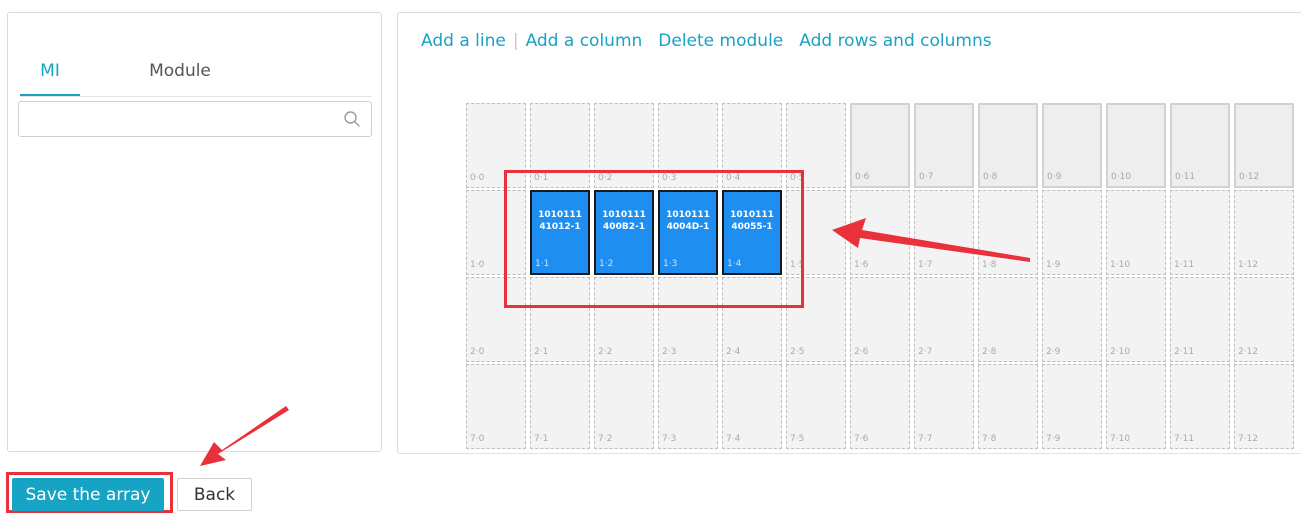 This screenshot has height=513, width=1301. Describe the element at coordinates (1072, 145) in the screenshot. I see `grid-cell: 0·9` at that location.